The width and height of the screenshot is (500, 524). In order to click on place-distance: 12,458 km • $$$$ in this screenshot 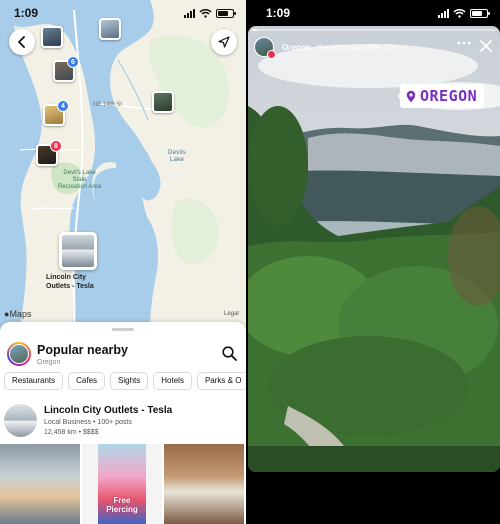, I will do `click(71, 432)`.